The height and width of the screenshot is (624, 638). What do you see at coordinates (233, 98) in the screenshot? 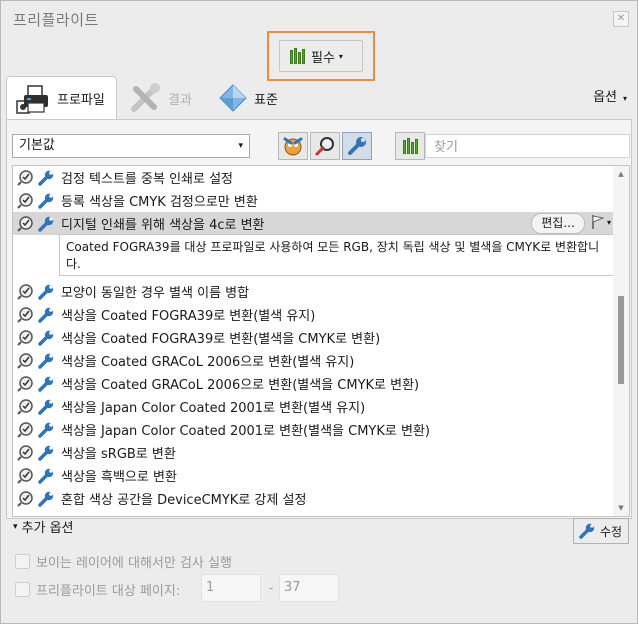
I see `diamond-icon` at bounding box center [233, 98].